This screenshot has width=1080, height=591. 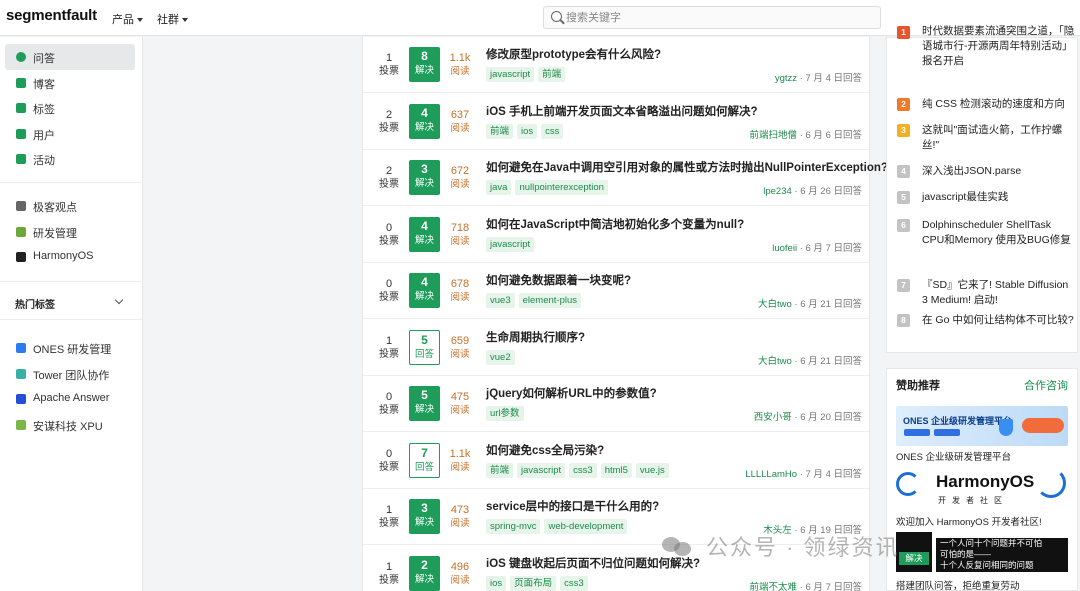 What do you see at coordinates (424, 395) in the screenshot?
I see `answer-number: 5` at bounding box center [424, 395].